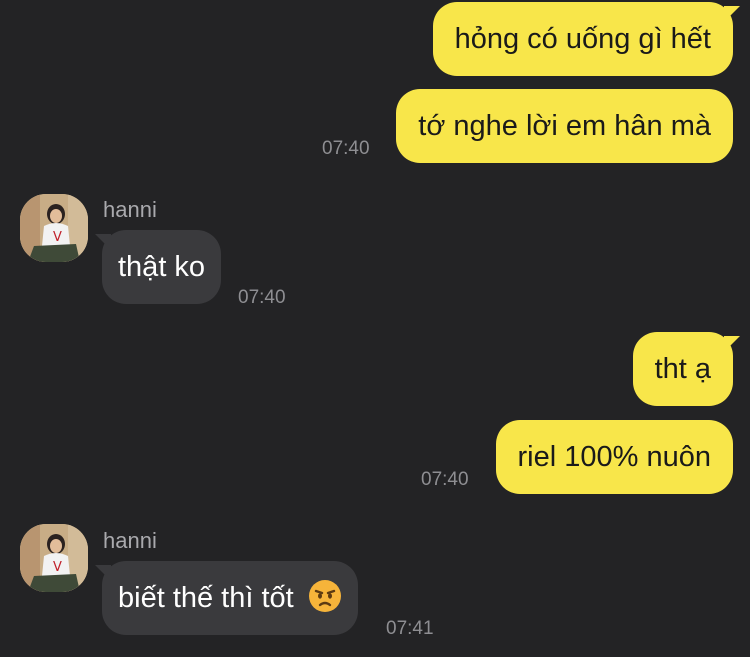 This screenshot has height=657, width=750. I want to click on message-text: riel 100% nuôn, so click(614, 457).